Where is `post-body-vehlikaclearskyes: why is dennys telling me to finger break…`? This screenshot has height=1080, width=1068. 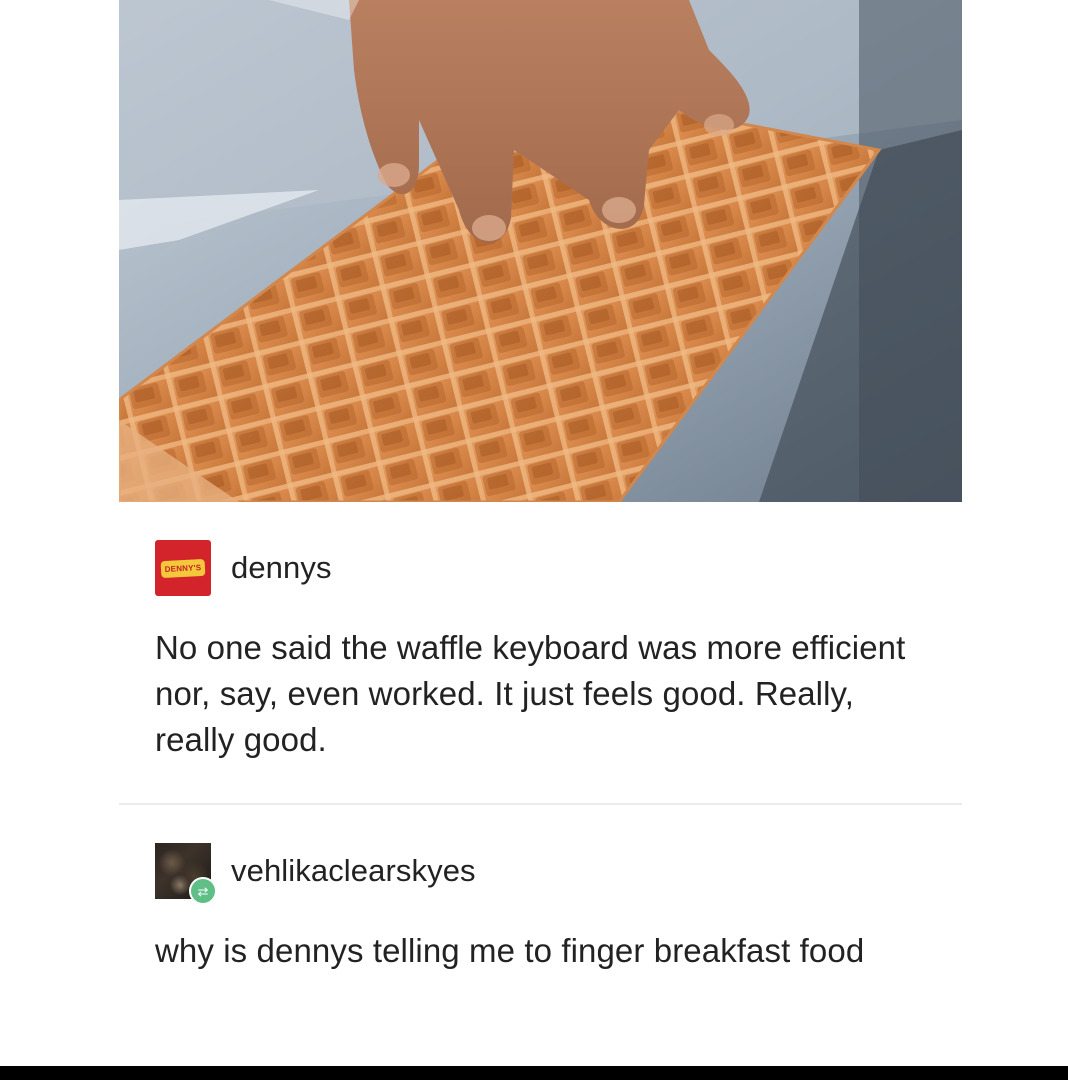 post-body-vehlikaclearskyes: why is dennys telling me to finger break… is located at coordinates (510, 950).